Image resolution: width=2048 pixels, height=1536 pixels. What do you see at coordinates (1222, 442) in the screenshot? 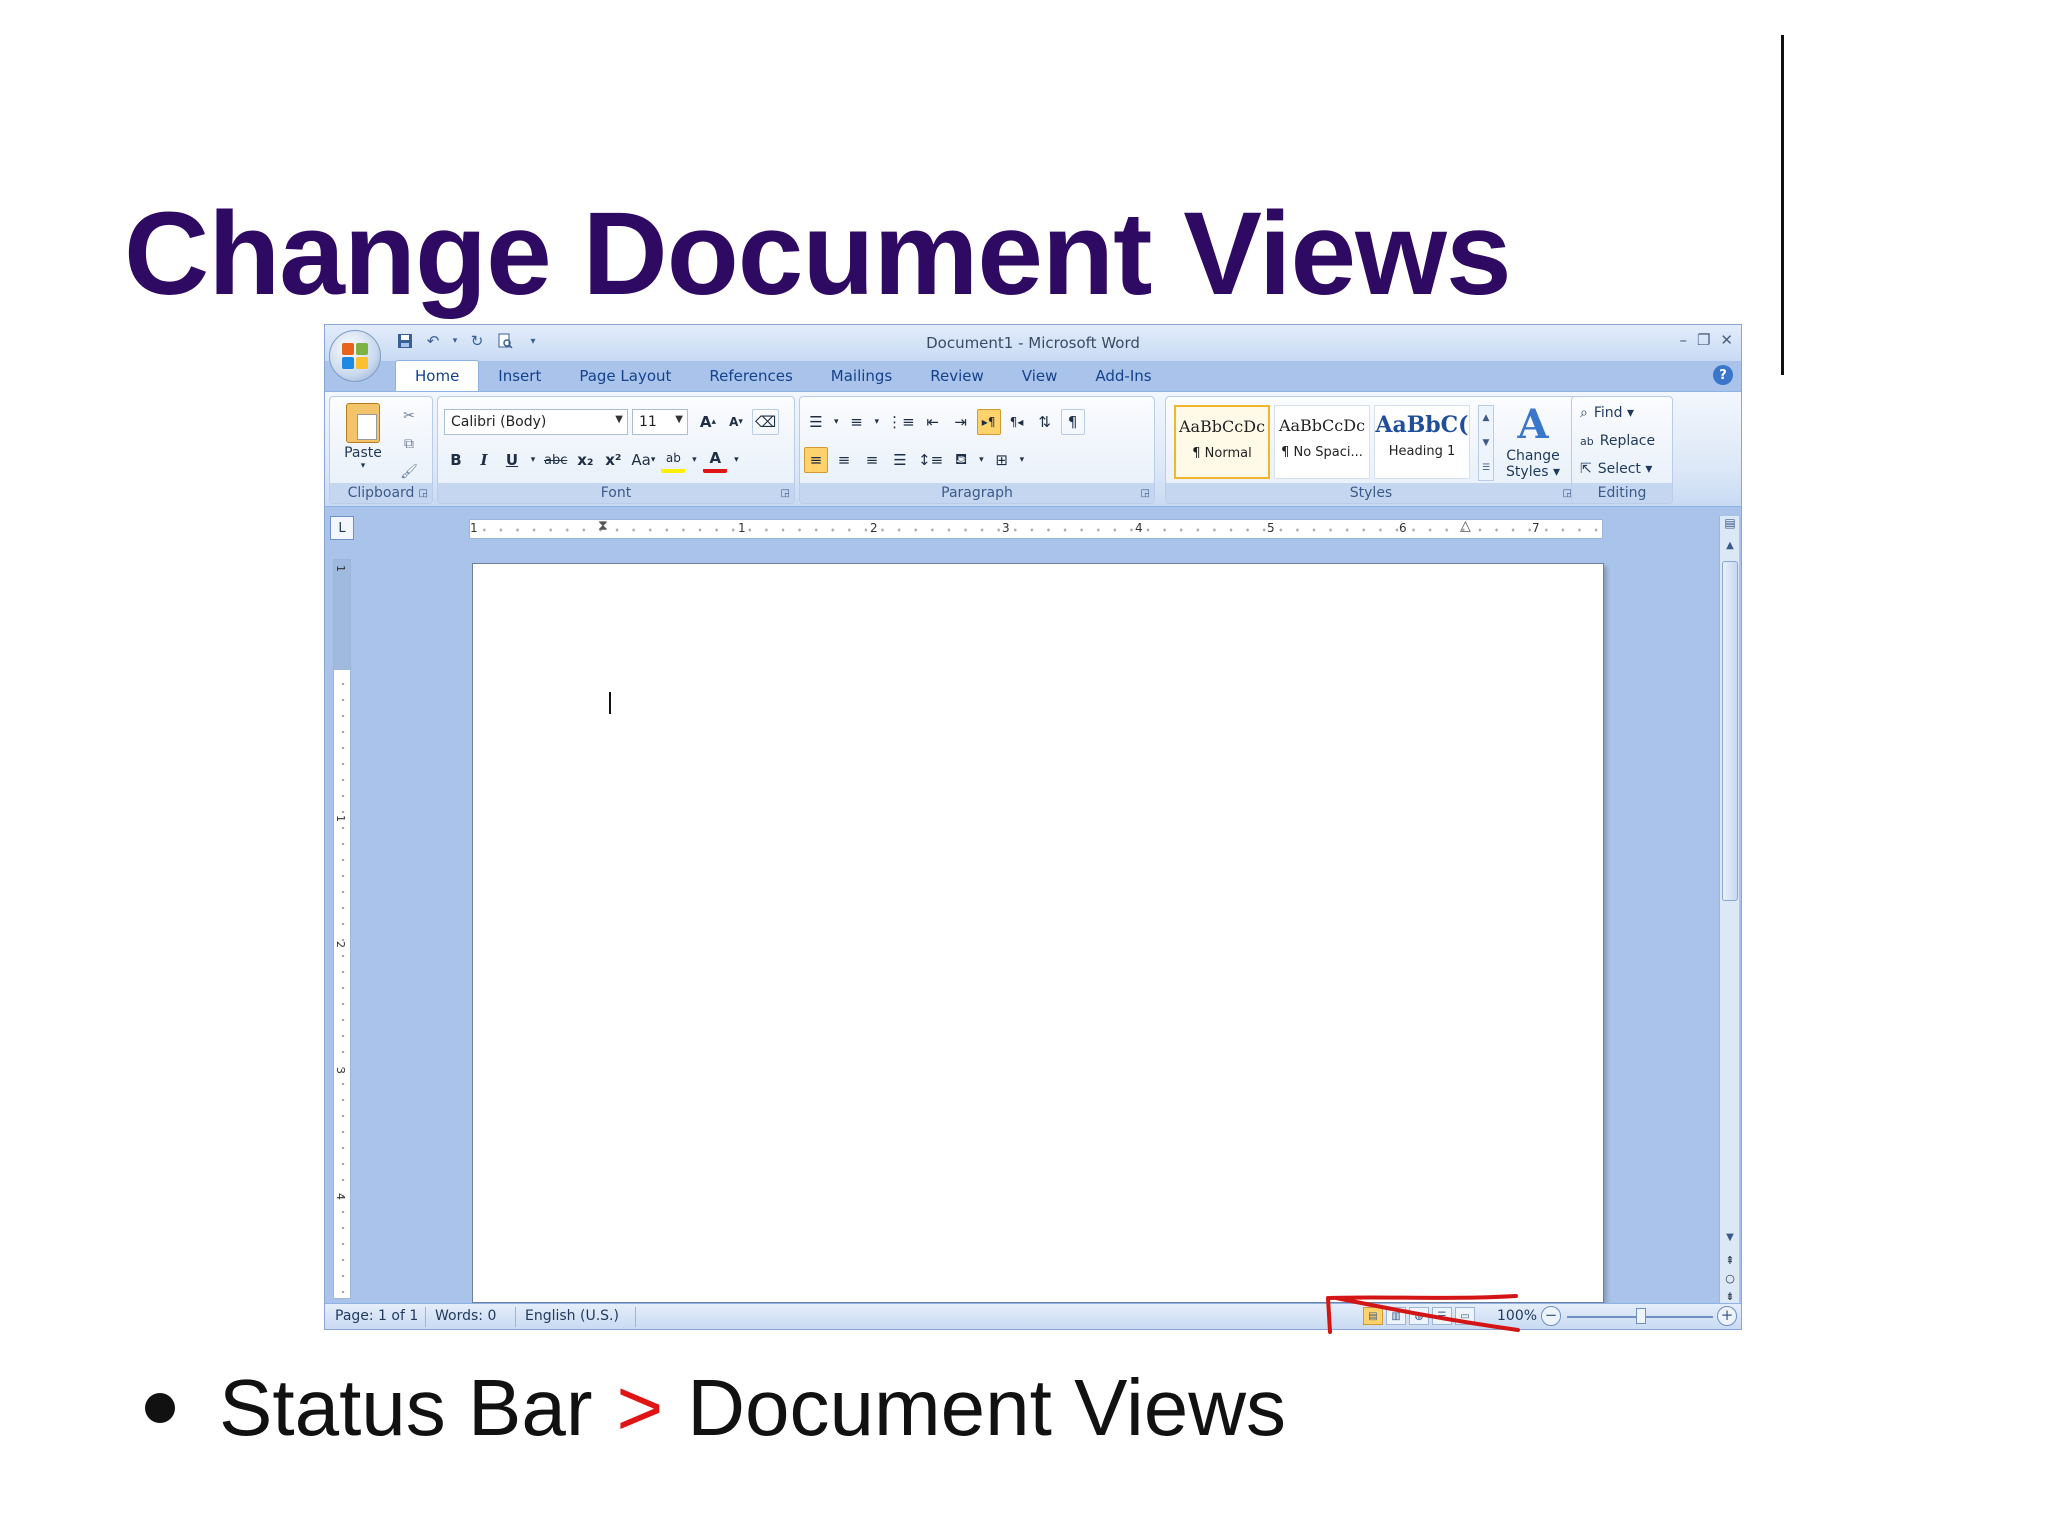
I see `style-normal: AaBbCcDc ¶ Normal` at bounding box center [1222, 442].